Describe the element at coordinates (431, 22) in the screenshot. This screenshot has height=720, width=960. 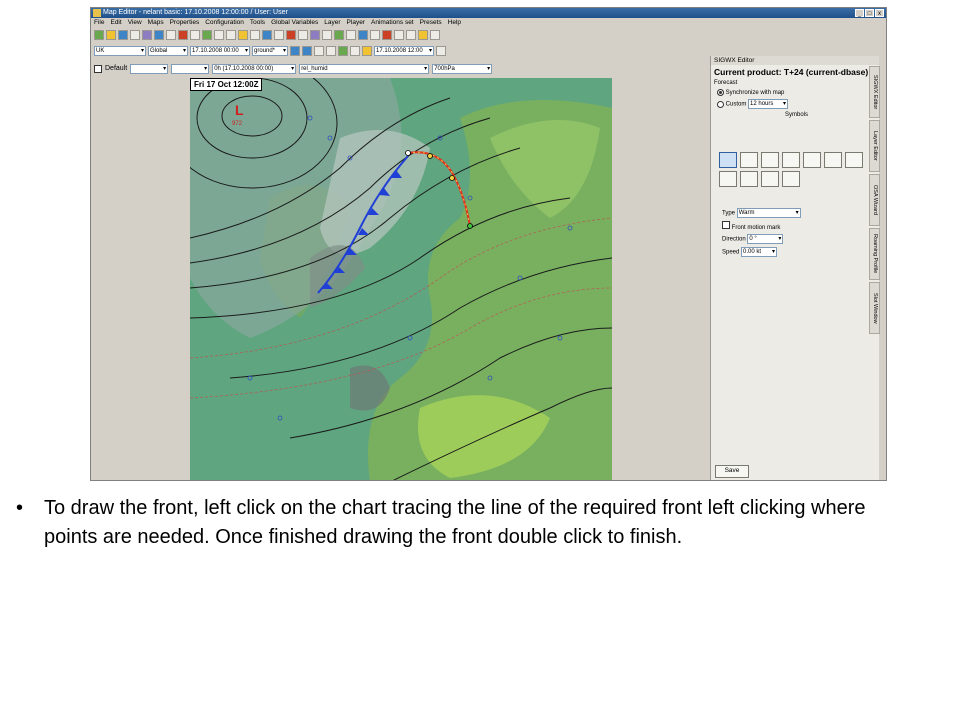
I see `menu-presets: Presets` at that location.